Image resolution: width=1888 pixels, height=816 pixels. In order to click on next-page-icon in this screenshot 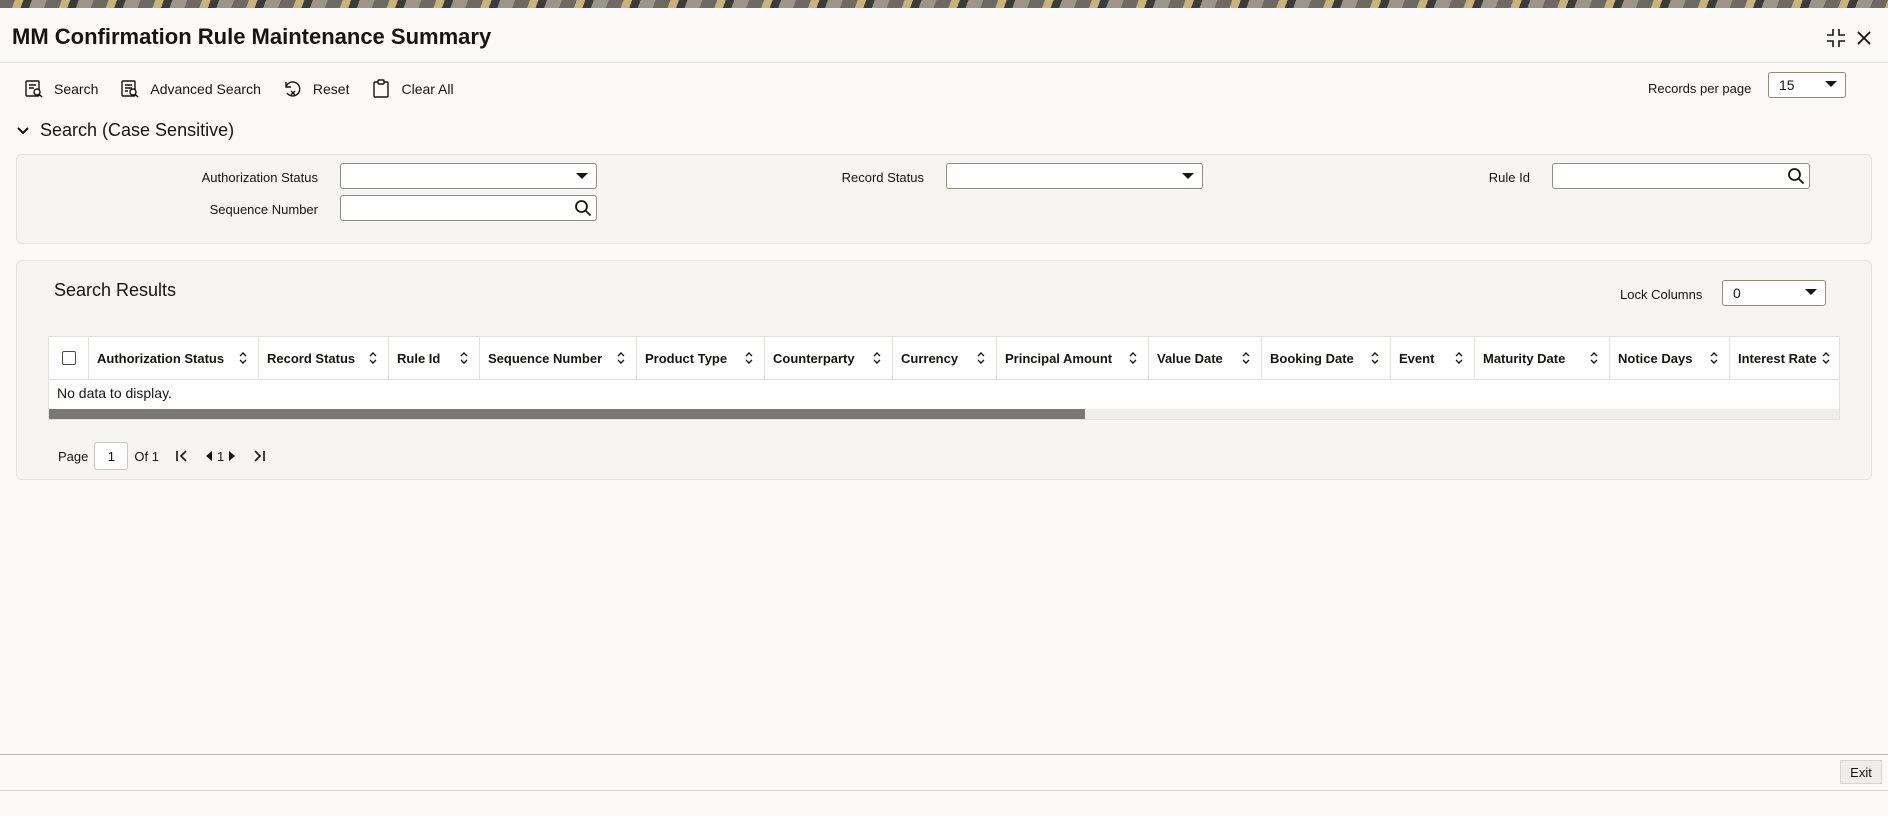, I will do `click(232, 456)`.